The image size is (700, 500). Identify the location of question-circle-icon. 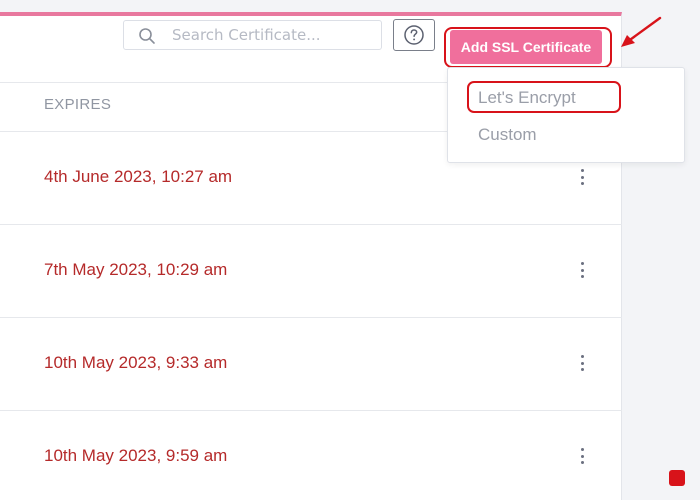
(414, 35).